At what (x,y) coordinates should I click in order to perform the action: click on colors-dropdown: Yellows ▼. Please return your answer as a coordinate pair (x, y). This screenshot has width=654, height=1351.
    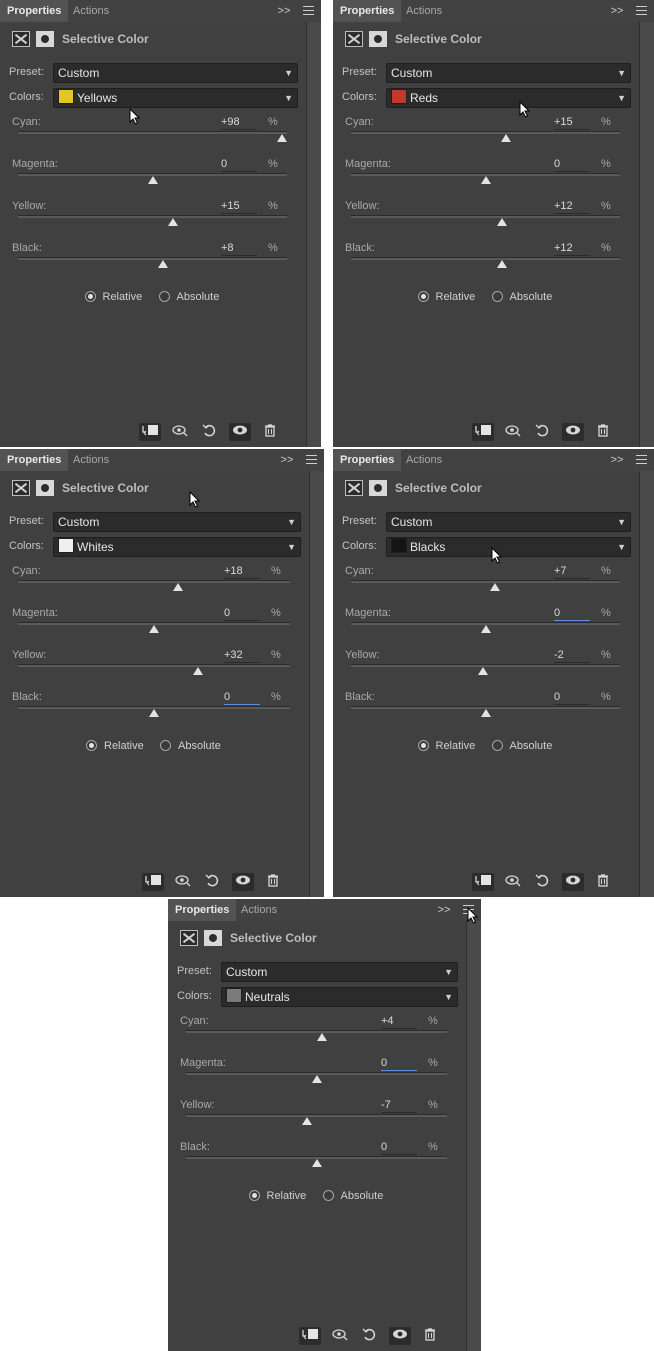
    Looking at the image, I should click on (175, 98).